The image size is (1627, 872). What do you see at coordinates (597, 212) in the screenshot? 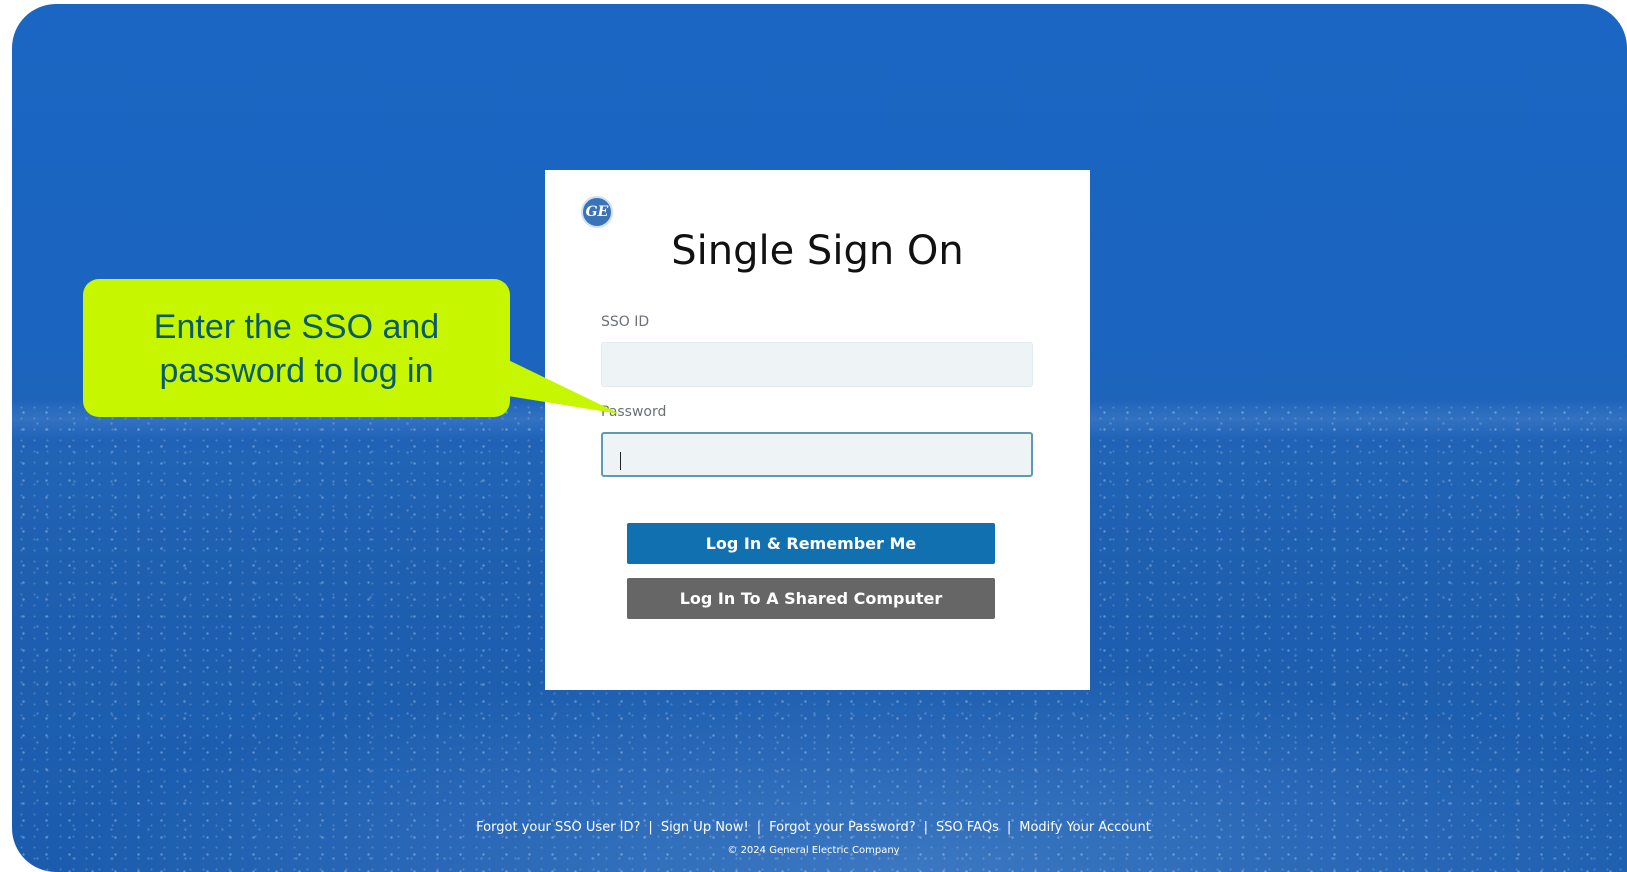
I see `ge-logo-icon: GE` at bounding box center [597, 212].